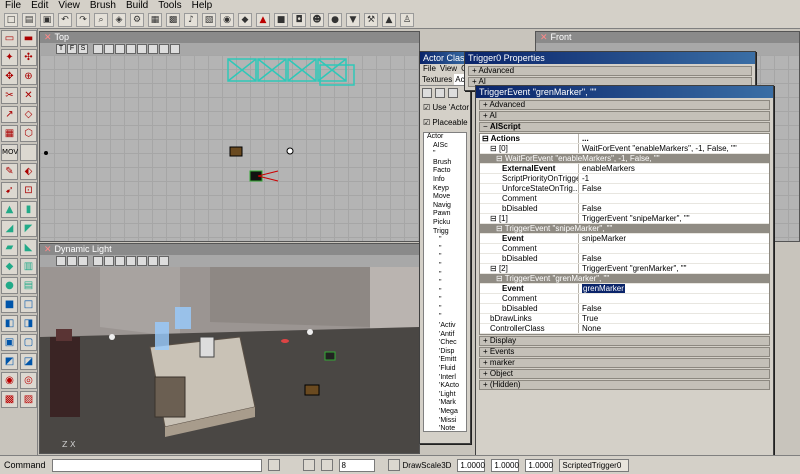 The width and height of the screenshot is (800, 474). Describe the element at coordinates (28, 171) in the screenshot. I see `pin-icon: ⬖` at that location.